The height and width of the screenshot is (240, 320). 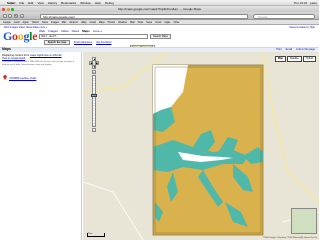 What do you see at coordinates (76, 31) in the screenshot?
I see `tab-news: News` at bounding box center [76, 31].